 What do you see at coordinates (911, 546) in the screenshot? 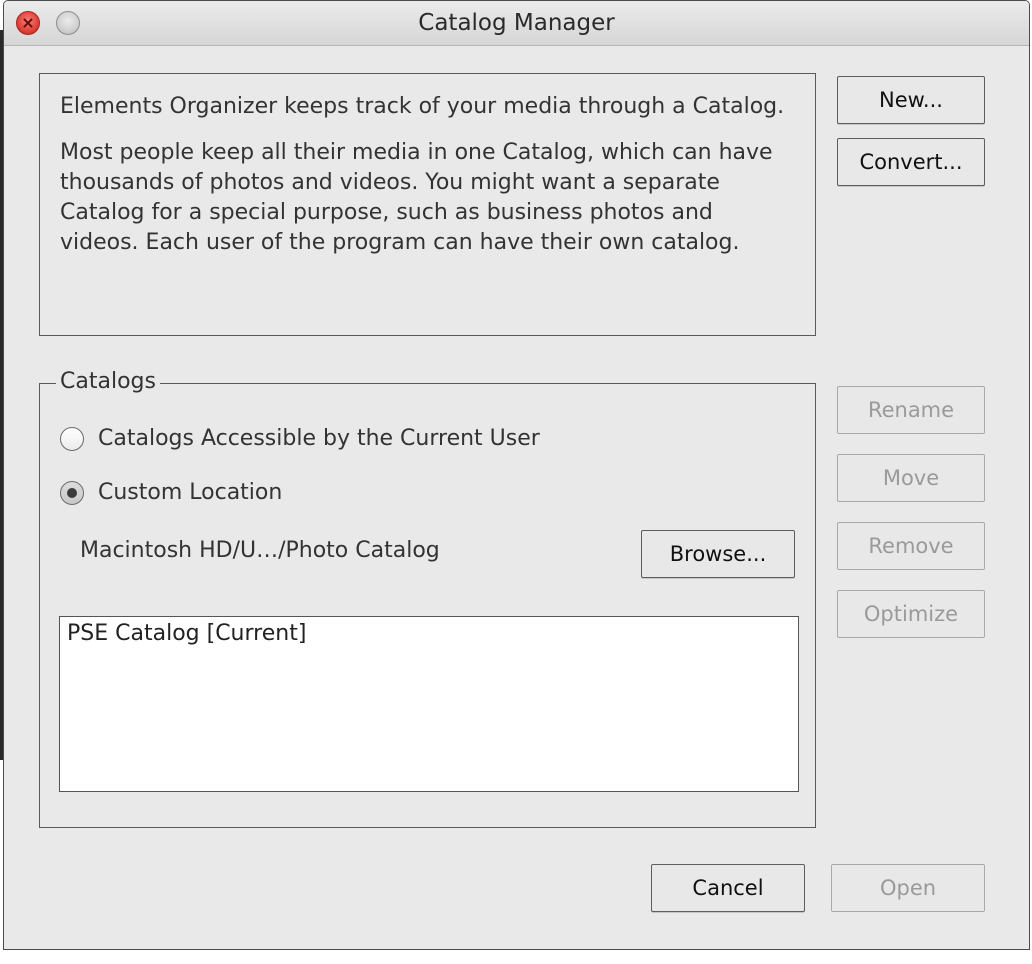
I see `remove-button: Remove` at bounding box center [911, 546].